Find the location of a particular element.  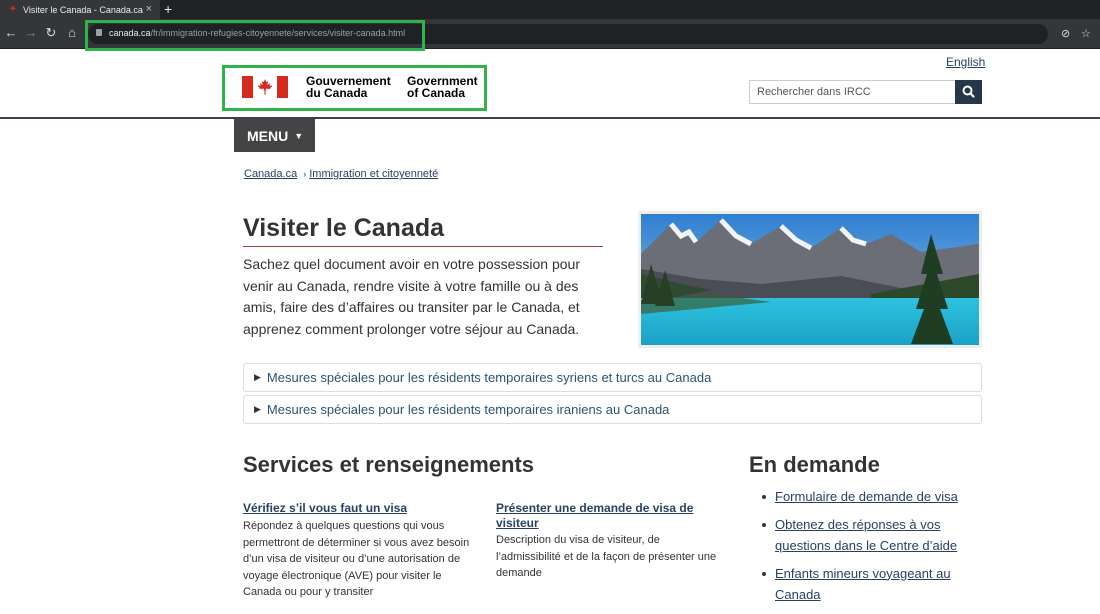

maple-leaf-favicon-icon: ✦ is located at coordinates (13, 9).